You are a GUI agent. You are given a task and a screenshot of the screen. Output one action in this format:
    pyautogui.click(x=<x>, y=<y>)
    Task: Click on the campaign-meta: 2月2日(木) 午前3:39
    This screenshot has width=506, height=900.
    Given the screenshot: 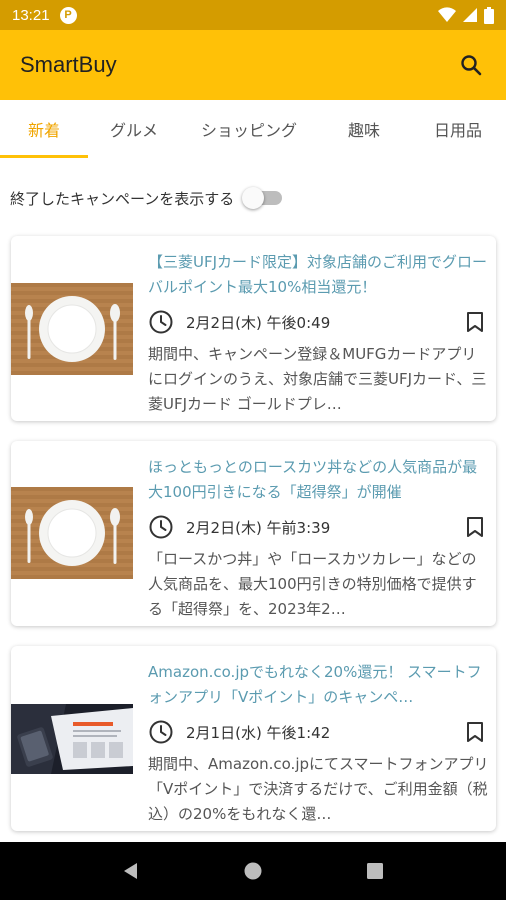 What is the action you would take?
    pyautogui.click(x=319, y=527)
    